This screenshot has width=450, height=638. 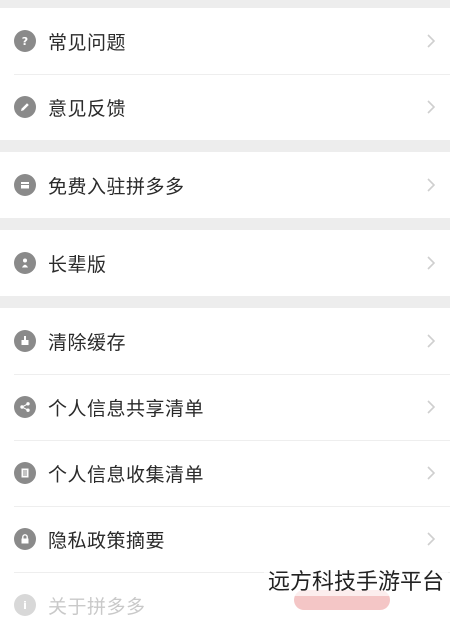 I want to click on feedback-row: 意见反馈, so click(x=225, y=107).